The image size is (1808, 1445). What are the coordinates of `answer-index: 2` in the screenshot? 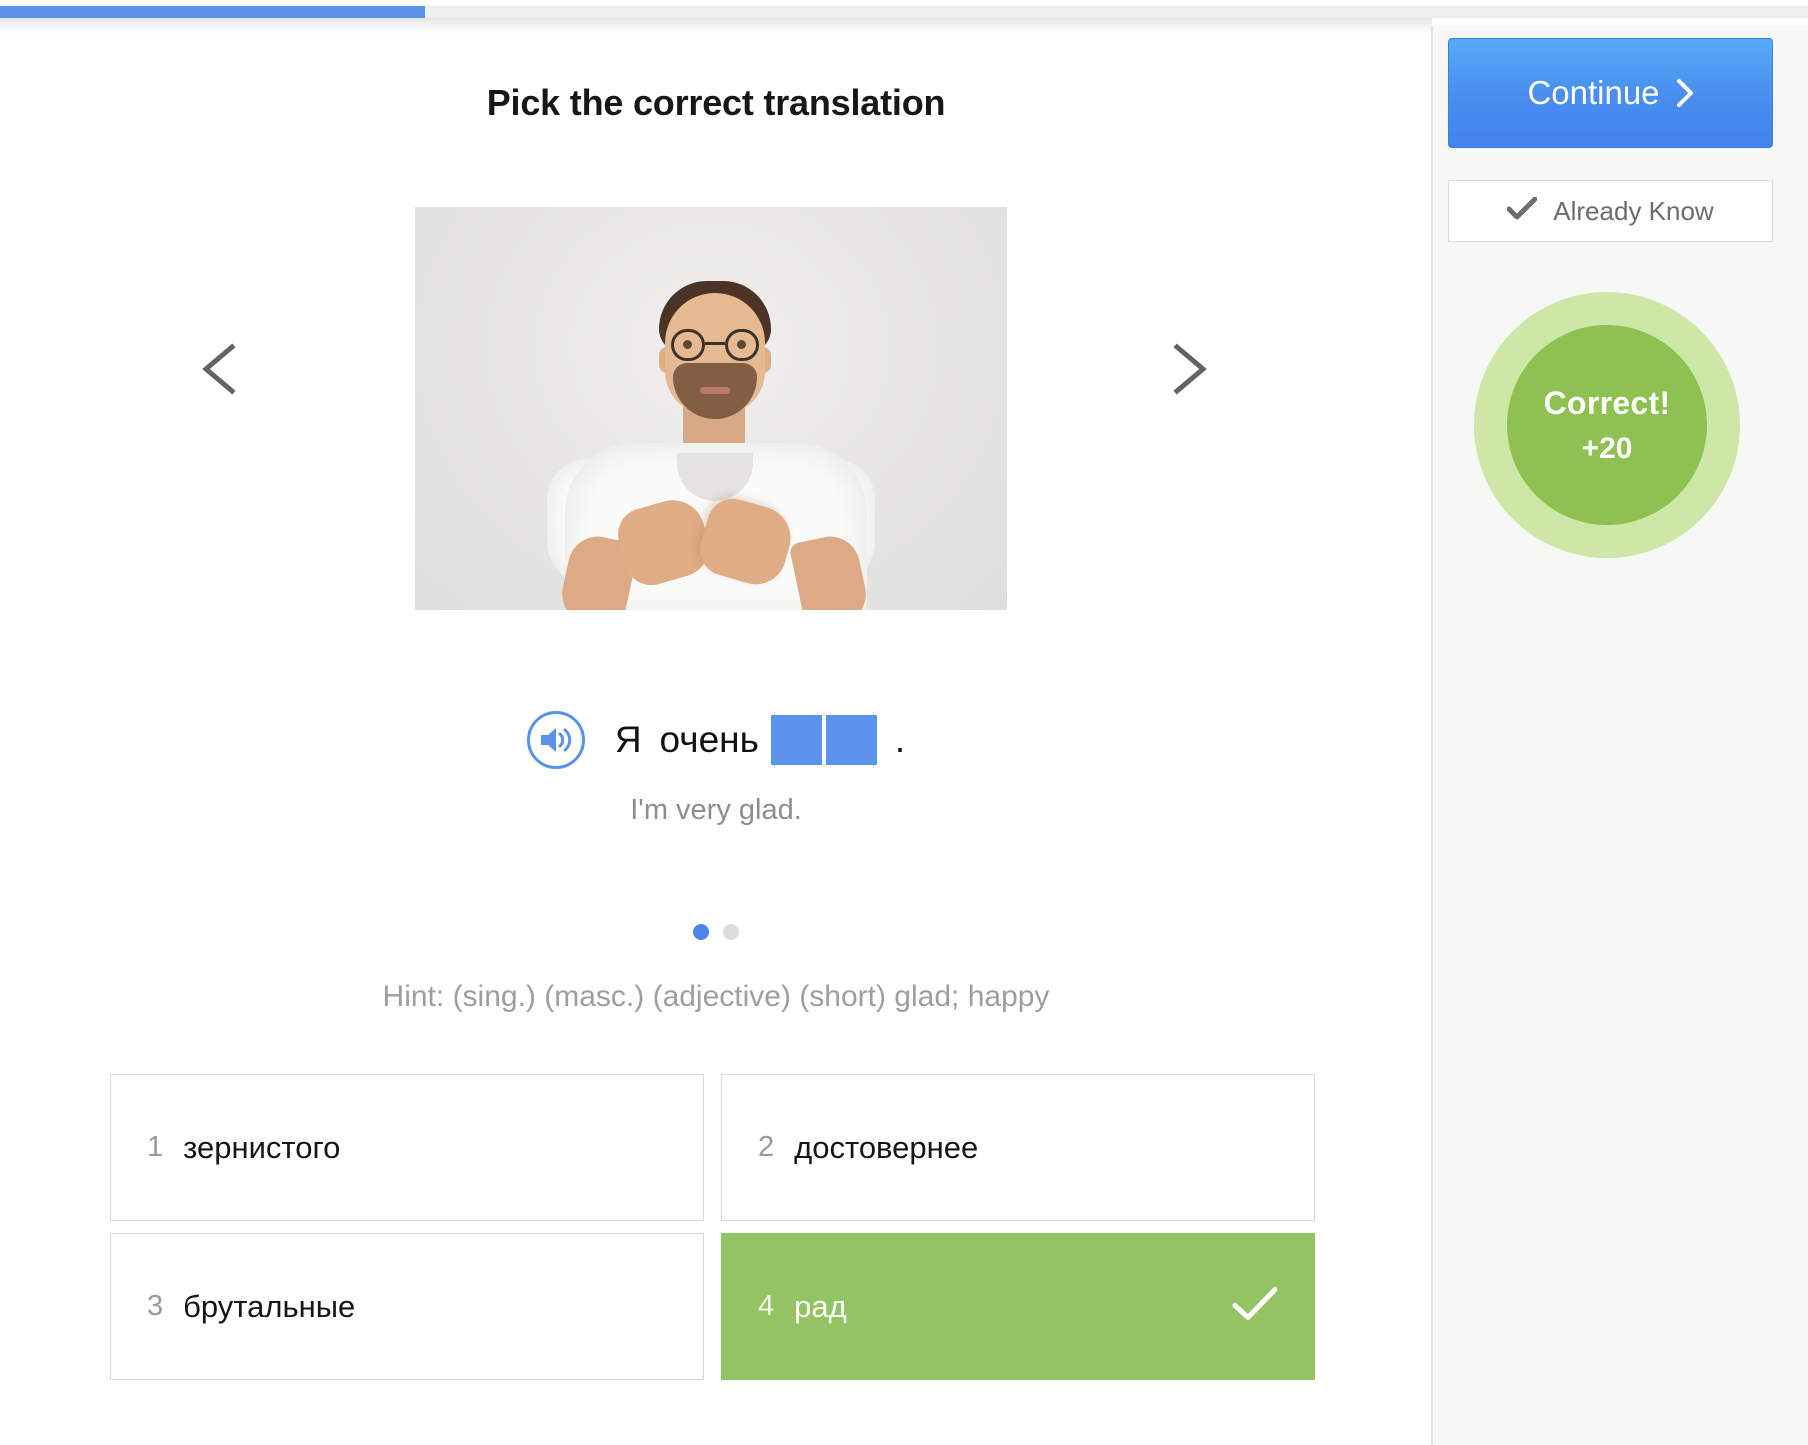 It's located at (766, 1147).